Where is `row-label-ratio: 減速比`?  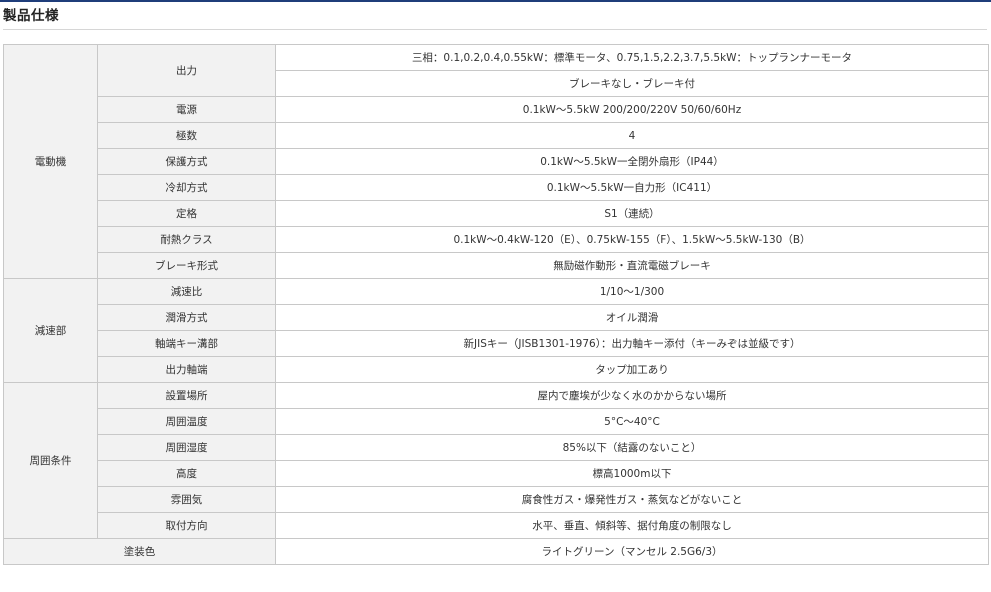 row-label-ratio: 減速比 is located at coordinates (186, 291).